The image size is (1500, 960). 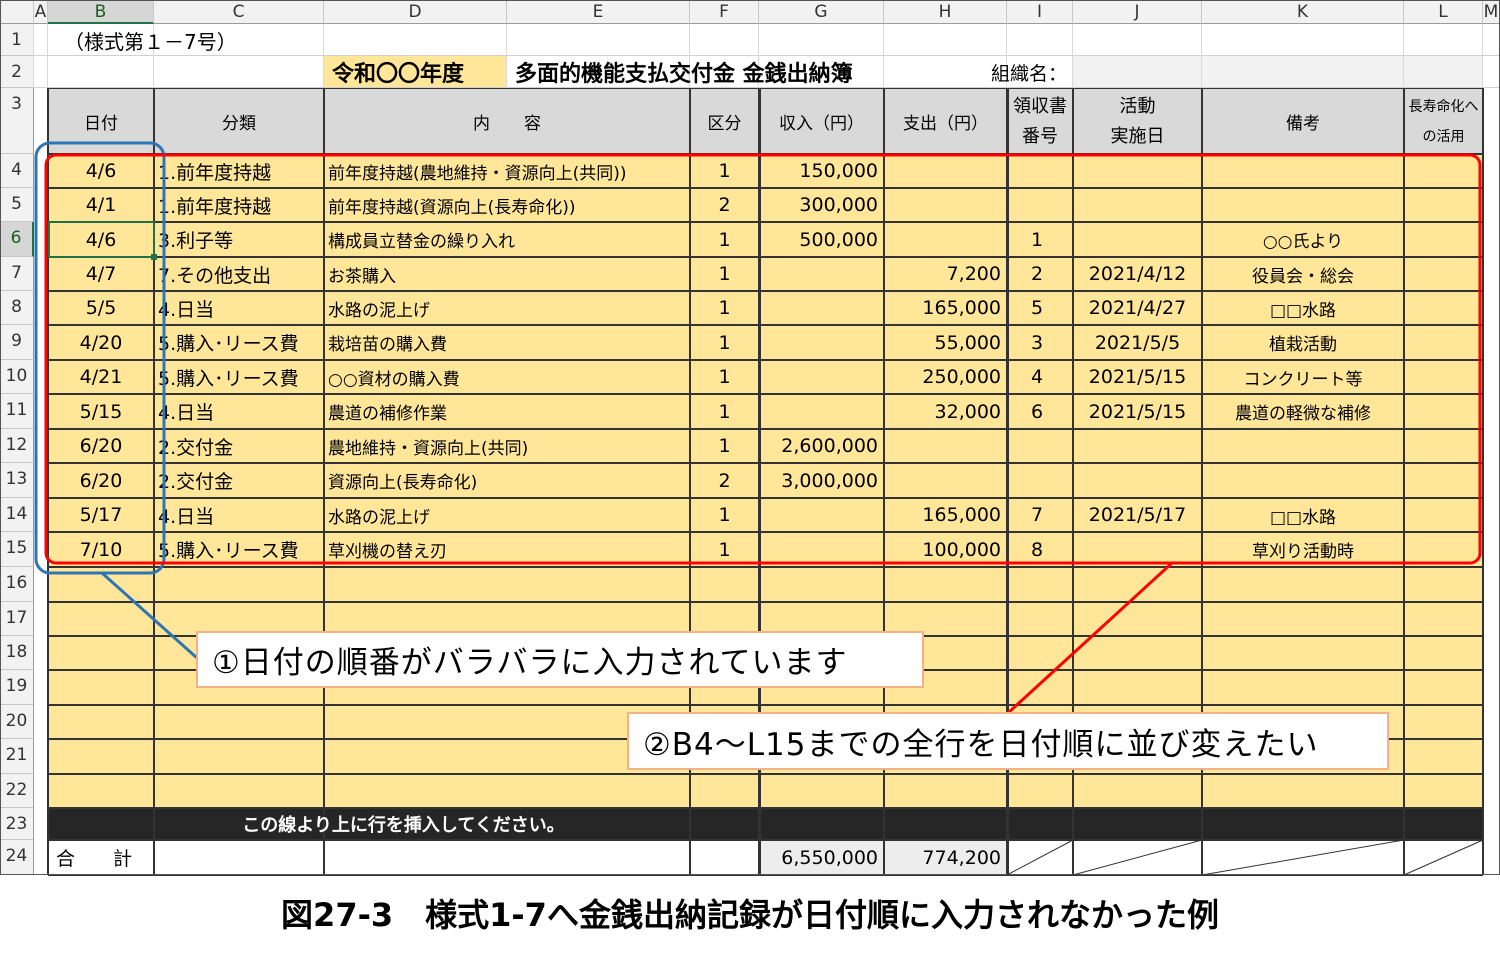 I want to click on callout-2-leader, so click(x=1090, y=638).